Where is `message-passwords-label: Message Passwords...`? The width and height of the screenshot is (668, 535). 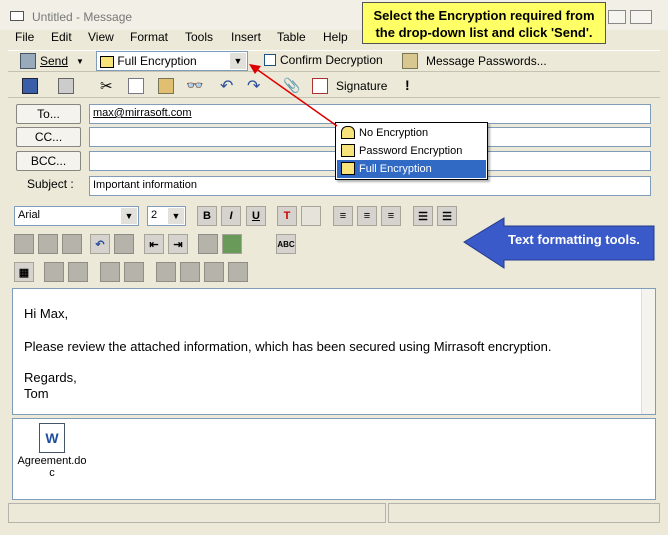
message-passwords-label: Message Passwords... is located at coordinates (486, 61).